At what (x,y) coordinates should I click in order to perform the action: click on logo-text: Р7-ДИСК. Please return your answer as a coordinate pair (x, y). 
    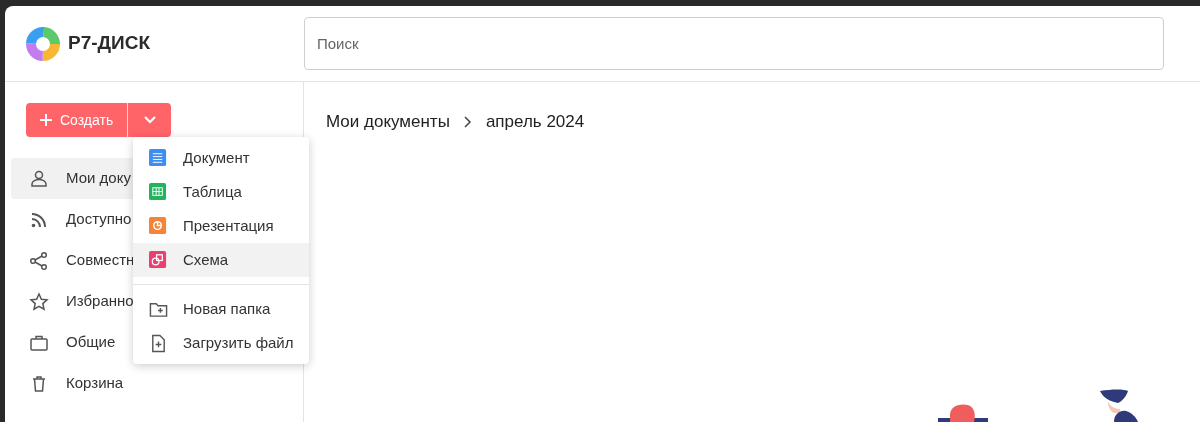
    Looking at the image, I should click on (109, 43).